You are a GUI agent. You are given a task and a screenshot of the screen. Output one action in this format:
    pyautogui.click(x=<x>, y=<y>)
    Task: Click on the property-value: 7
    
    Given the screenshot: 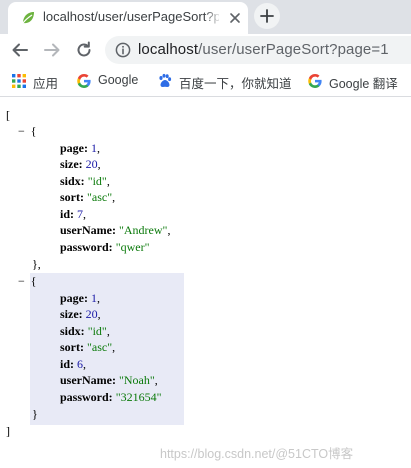 What is the action you would take?
    pyautogui.click(x=80, y=214)
    